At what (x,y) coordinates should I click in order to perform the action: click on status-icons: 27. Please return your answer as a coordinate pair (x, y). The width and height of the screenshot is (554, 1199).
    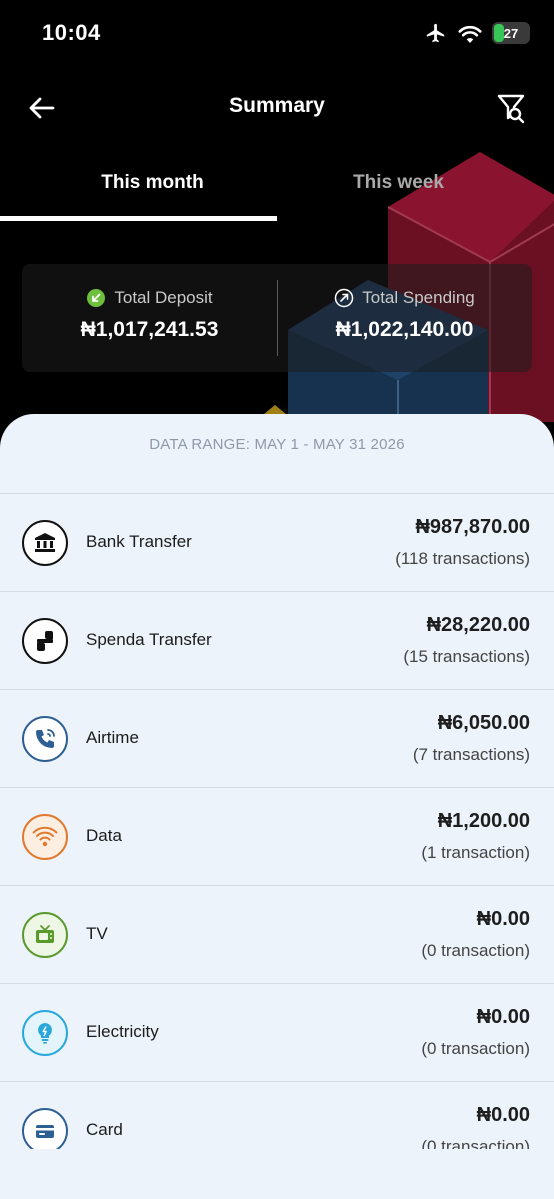
    Looking at the image, I should click on (477, 33).